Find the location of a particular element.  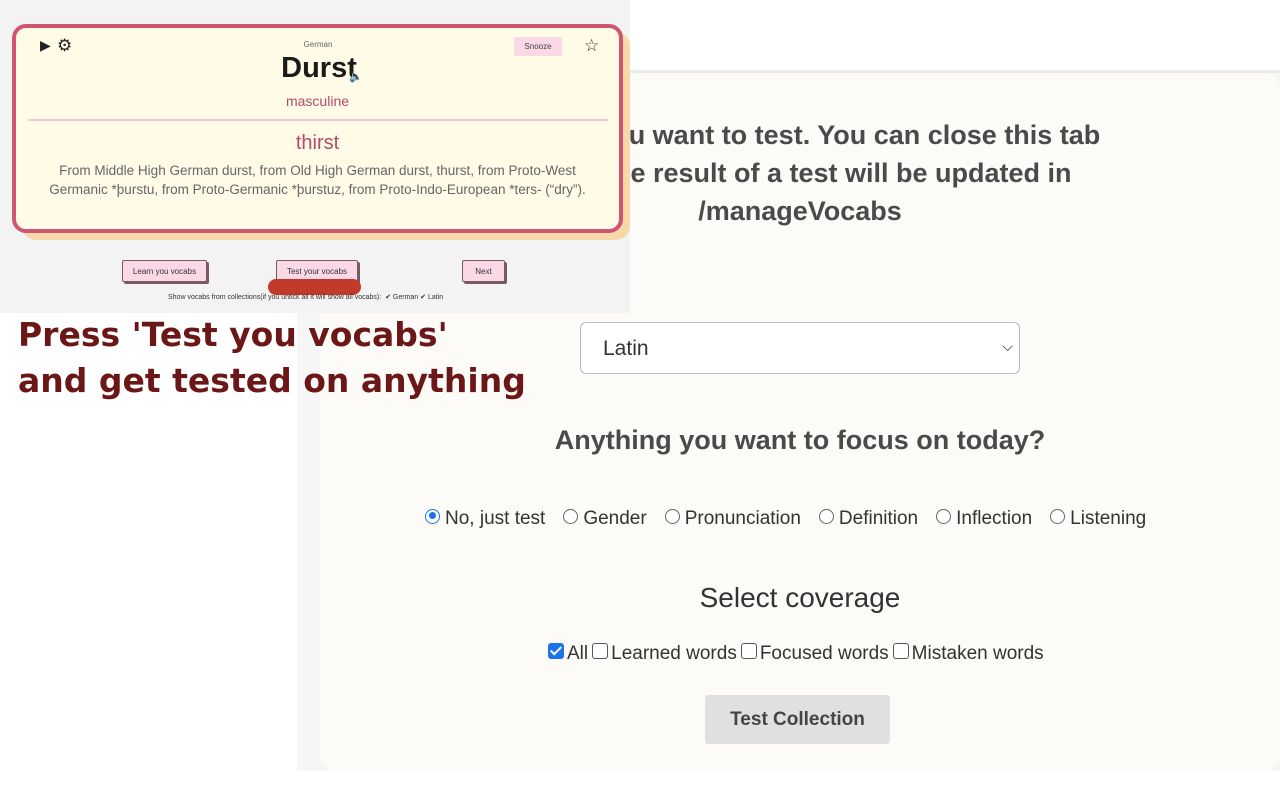

focus-option-label: Inflection is located at coordinates (994, 518).